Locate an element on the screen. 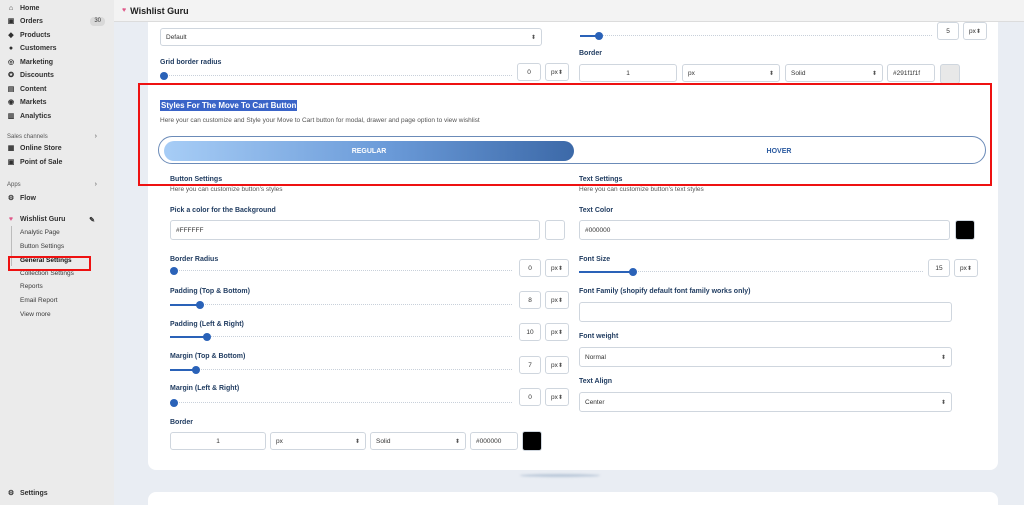  apps-header: Apps › is located at coordinates (57, 184).